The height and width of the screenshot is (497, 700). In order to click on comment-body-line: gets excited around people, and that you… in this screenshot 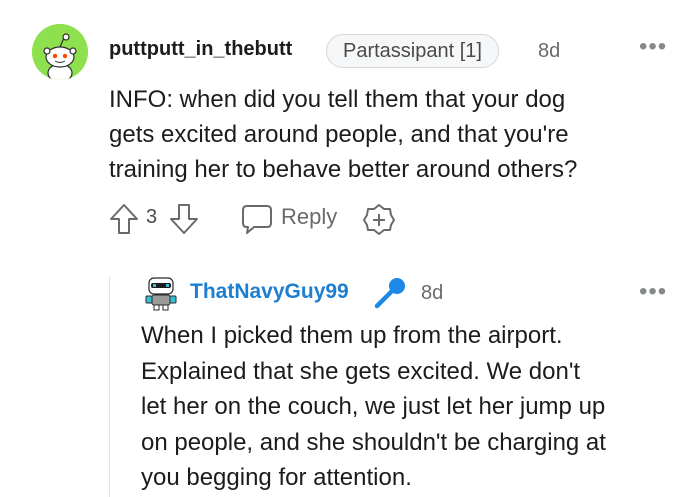, I will do `click(339, 134)`.